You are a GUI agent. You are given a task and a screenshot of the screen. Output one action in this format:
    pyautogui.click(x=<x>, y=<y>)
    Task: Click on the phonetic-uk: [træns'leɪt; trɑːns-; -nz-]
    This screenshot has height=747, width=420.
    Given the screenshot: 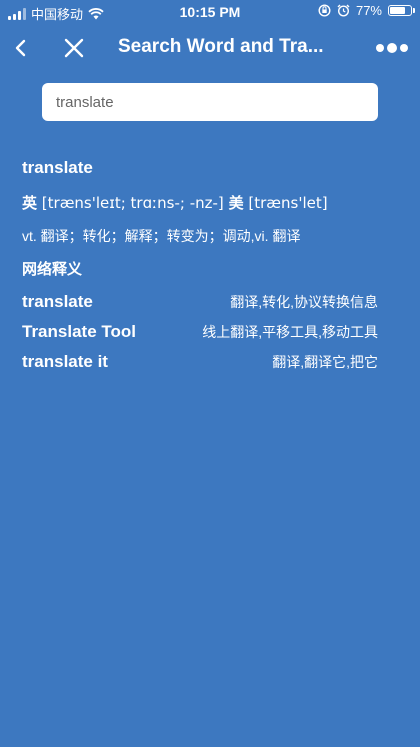 What is the action you would take?
    pyautogui.click(x=132, y=203)
    